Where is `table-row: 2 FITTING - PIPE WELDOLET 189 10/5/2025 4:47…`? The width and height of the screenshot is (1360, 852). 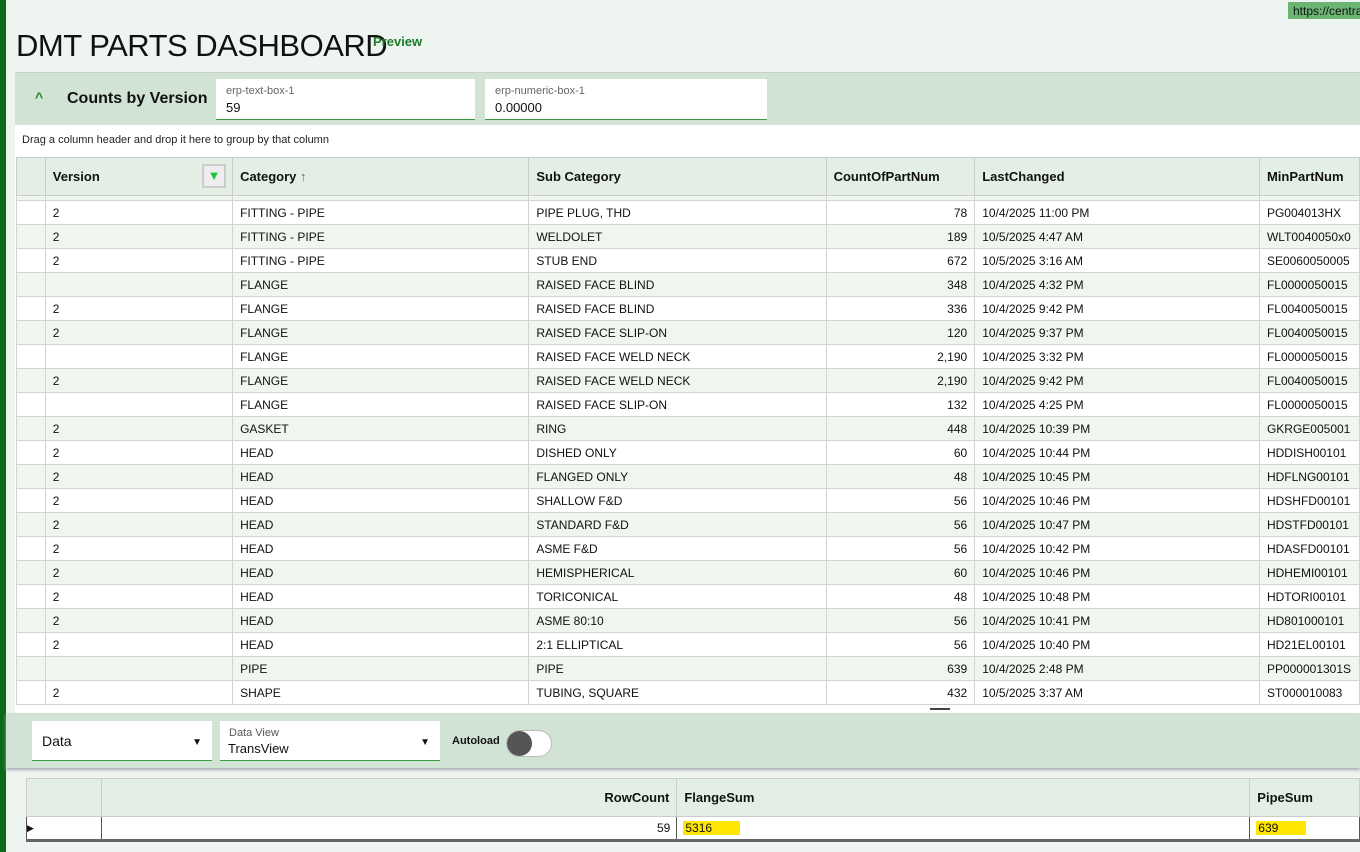
table-row: 2 FITTING - PIPE WELDOLET 189 10/5/2025 4:47… is located at coordinates (688, 236).